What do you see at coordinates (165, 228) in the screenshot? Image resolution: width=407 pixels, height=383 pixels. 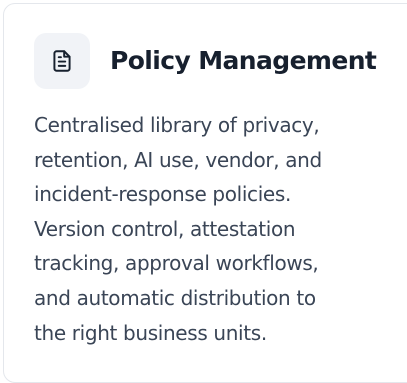 I see `description-line: Version control, attestation` at bounding box center [165, 228].